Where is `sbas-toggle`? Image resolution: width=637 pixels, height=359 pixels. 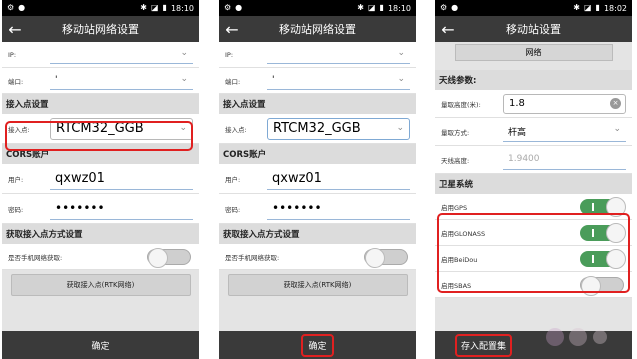 sbas-toggle is located at coordinates (602, 286).